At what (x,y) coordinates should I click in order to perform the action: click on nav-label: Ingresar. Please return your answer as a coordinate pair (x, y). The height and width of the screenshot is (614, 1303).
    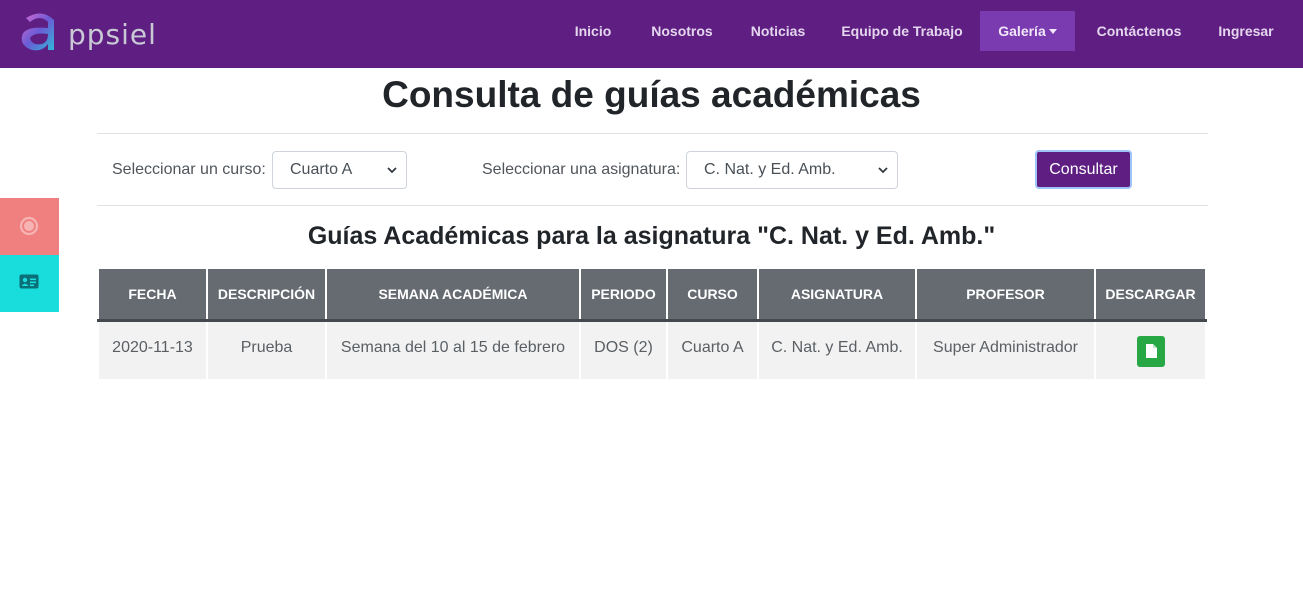
    Looking at the image, I should click on (1246, 31).